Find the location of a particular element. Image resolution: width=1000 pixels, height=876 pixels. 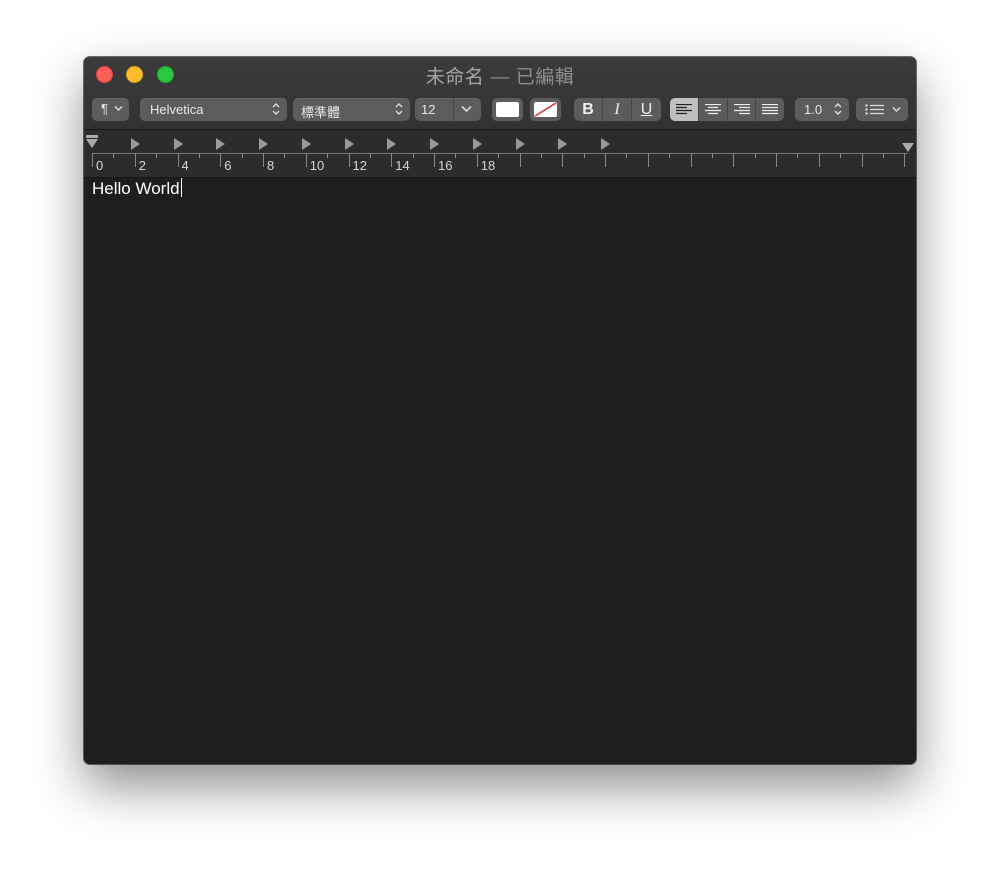

align-right-icon is located at coordinates (741, 109).